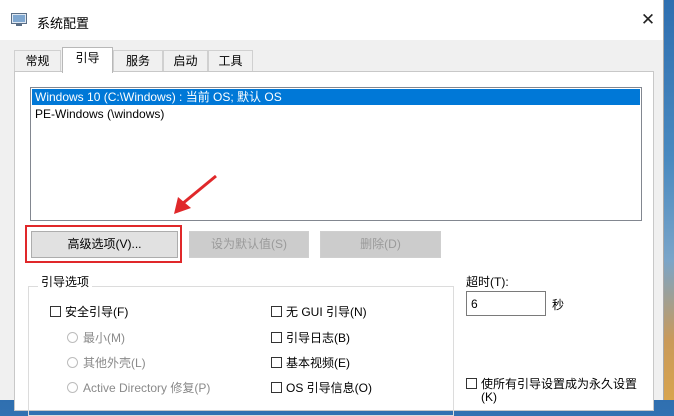 The image size is (674, 416). I want to click on active-directory-label: Active Directory 修复(P), so click(147, 388).